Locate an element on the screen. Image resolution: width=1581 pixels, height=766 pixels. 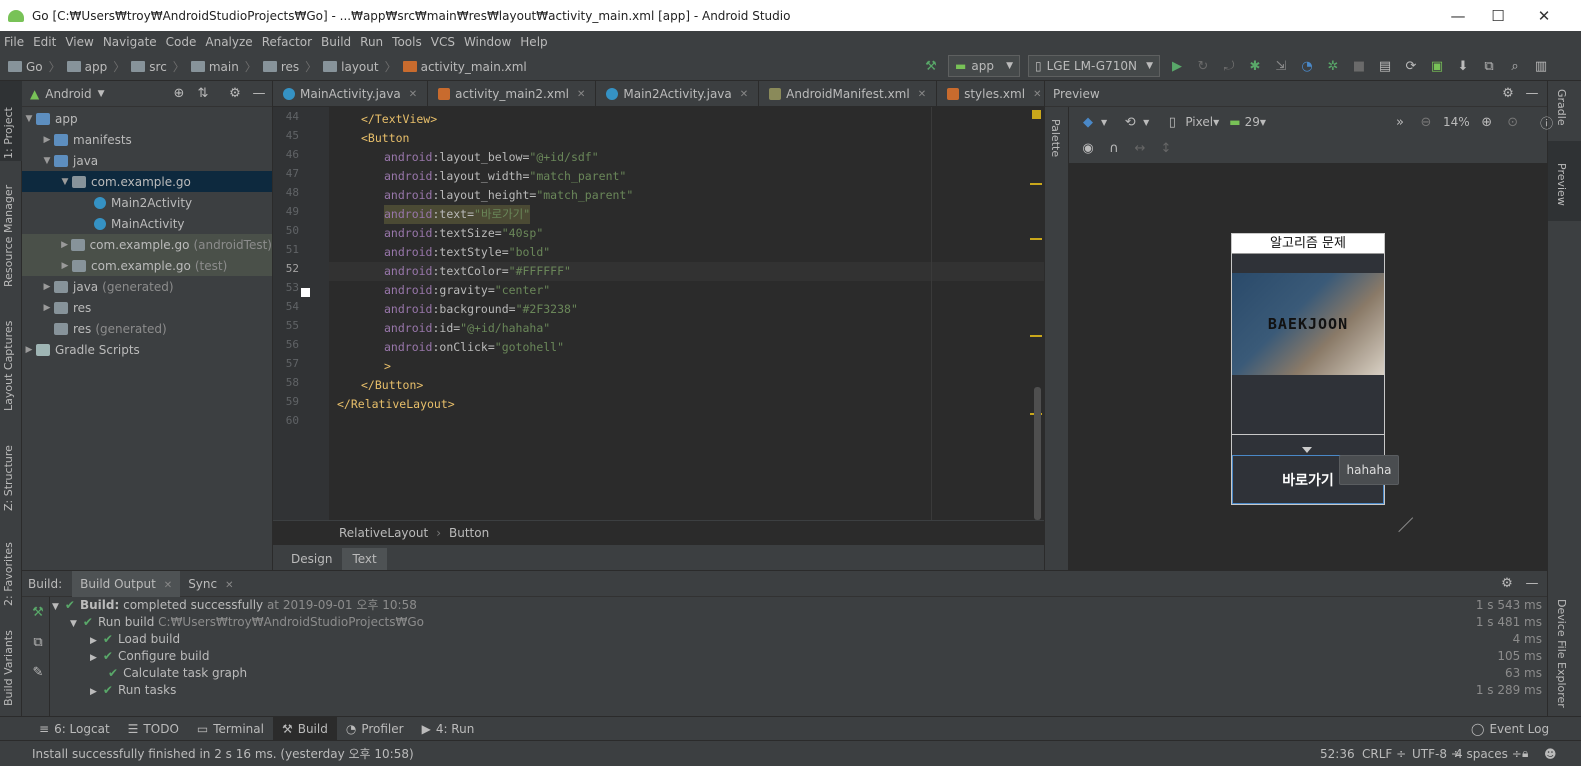
tab-todo: ☰ TODO is located at coordinates (153, 729).